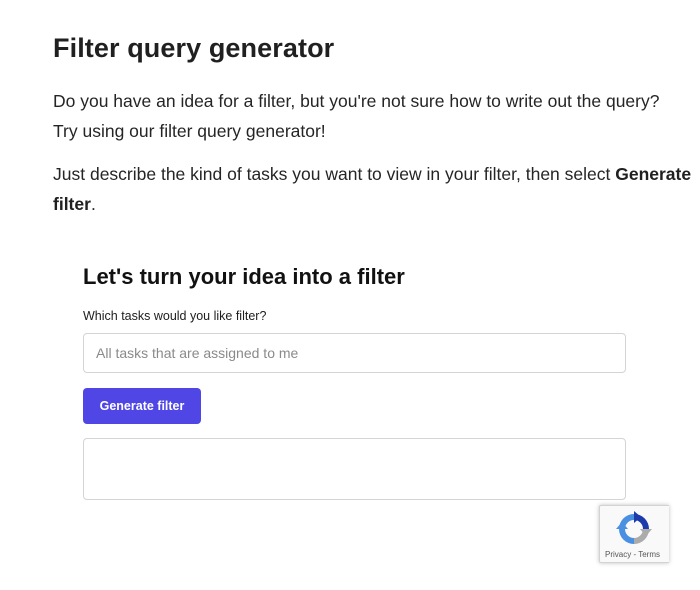 The image size is (700, 590). Describe the element at coordinates (618, 554) in the screenshot. I see `recaptcha-privacy-link: Privacy` at that location.